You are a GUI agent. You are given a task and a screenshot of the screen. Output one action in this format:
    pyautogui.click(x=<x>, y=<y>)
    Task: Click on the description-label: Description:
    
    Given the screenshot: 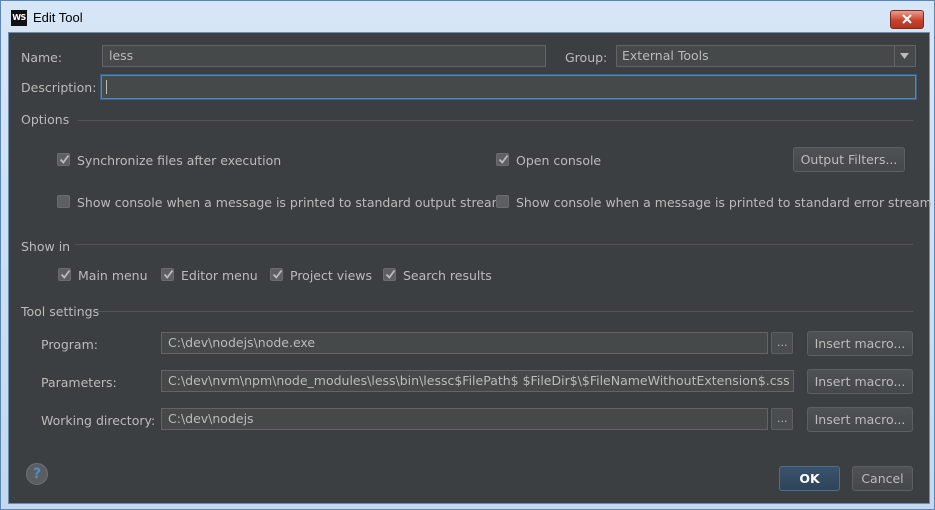 What is the action you would take?
    pyautogui.click(x=59, y=87)
    